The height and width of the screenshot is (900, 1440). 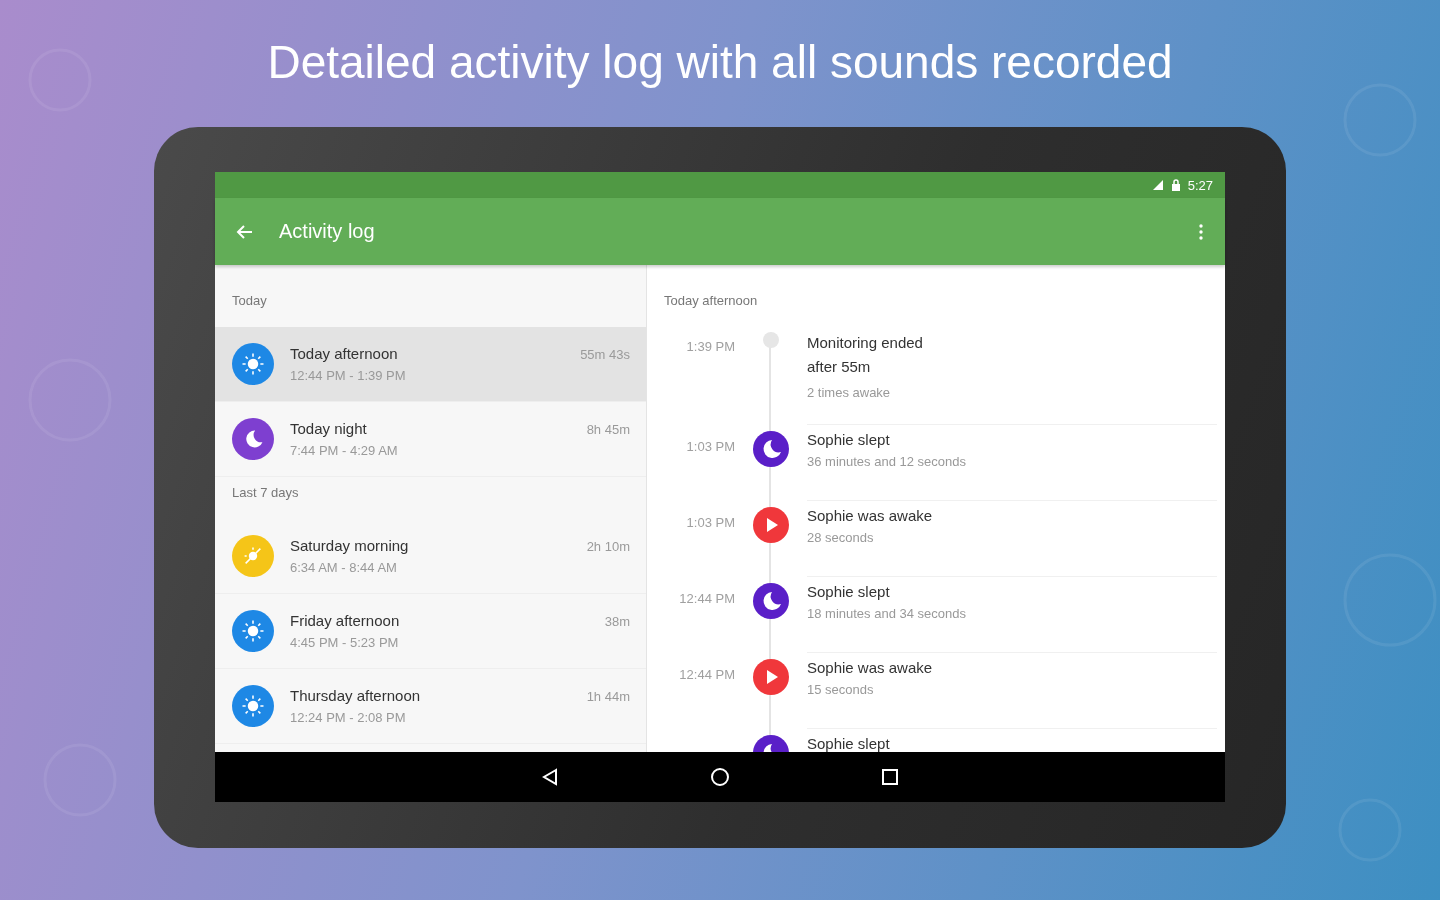 I want to click on session-duration: 1h 44m, so click(x=608, y=696).